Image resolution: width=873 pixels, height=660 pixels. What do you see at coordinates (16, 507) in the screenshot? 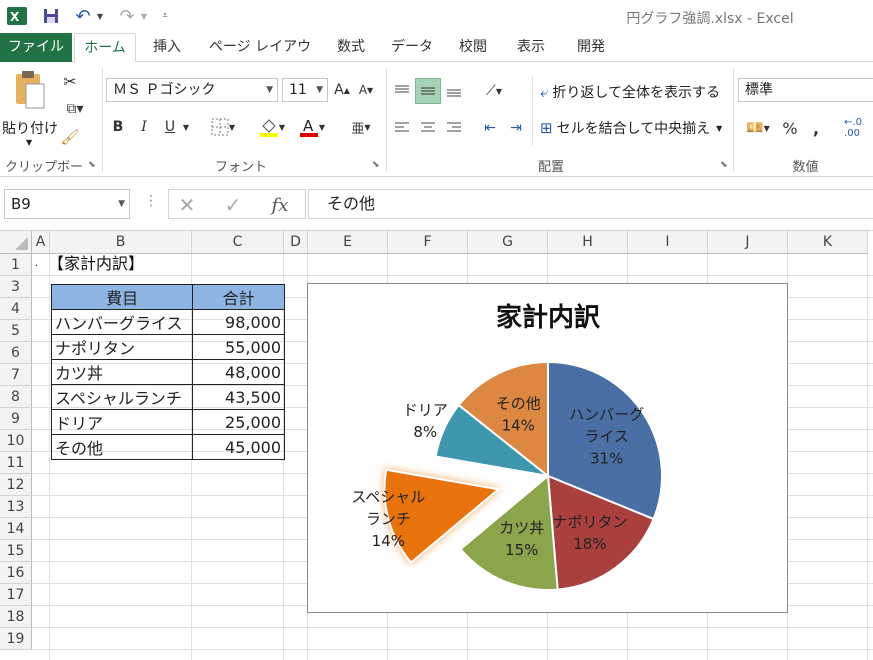
I see `row-header-13: 13` at bounding box center [16, 507].